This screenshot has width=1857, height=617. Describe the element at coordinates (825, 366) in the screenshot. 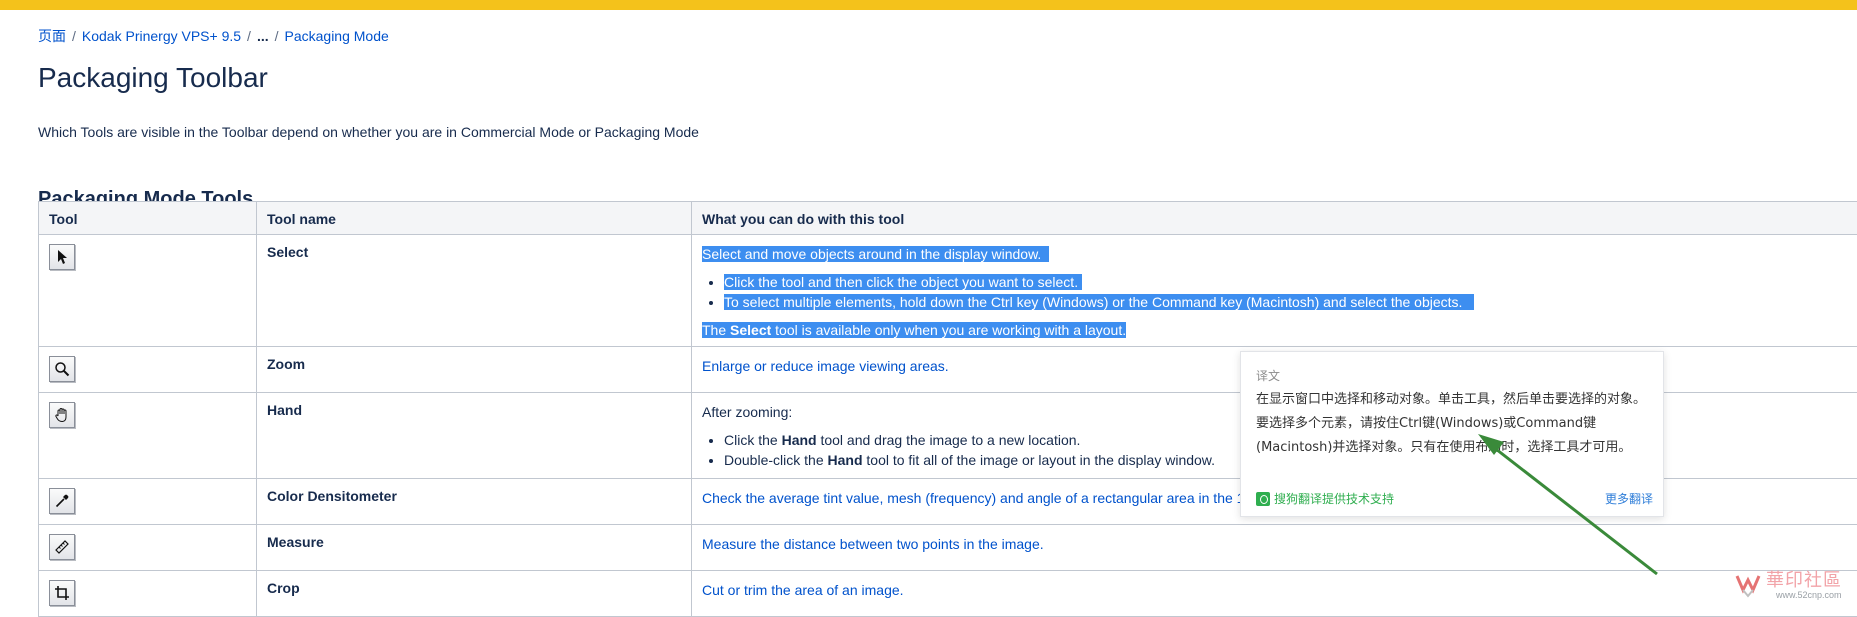

I see `description-text: Enlarge or reduce image viewing areas.` at that location.